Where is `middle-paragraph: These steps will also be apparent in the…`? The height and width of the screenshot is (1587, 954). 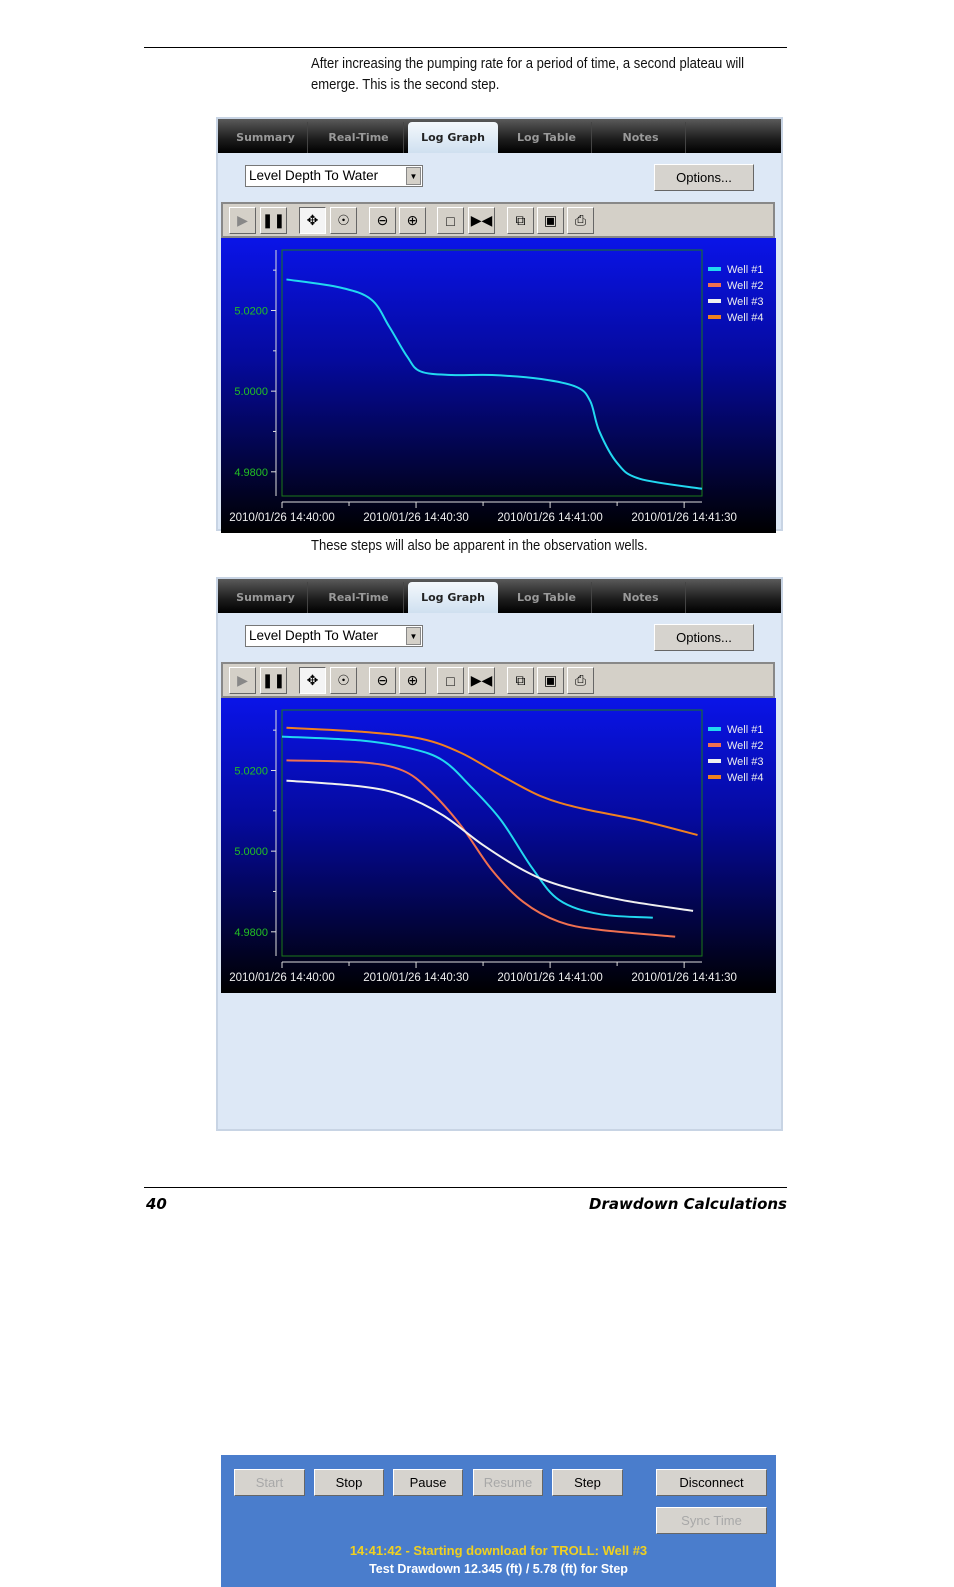 middle-paragraph: These steps will also be apparent in the… is located at coordinates (479, 546).